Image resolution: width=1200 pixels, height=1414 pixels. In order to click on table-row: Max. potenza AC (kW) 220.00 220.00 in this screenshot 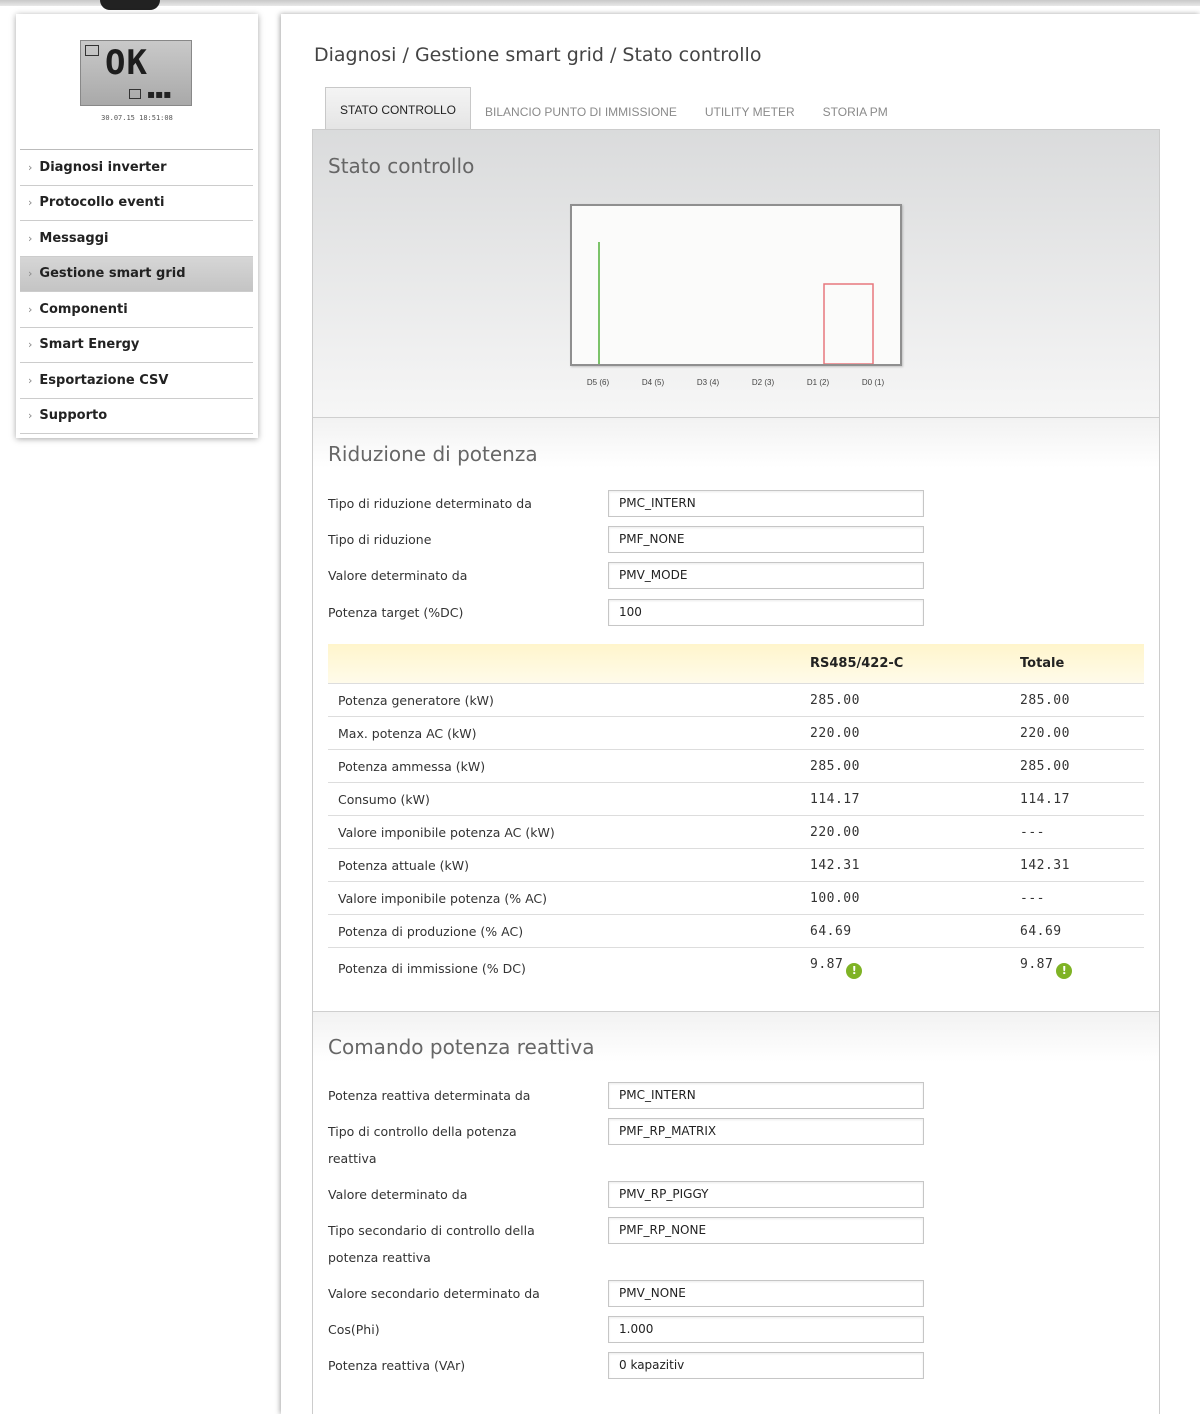, I will do `click(736, 733)`.